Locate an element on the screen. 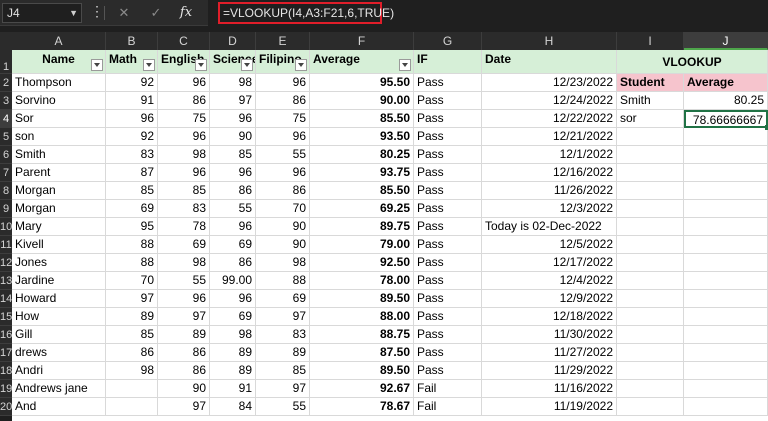 Image resolution: width=768 pixels, height=421 pixels. column-header-d: D is located at coordinates (233, 41).